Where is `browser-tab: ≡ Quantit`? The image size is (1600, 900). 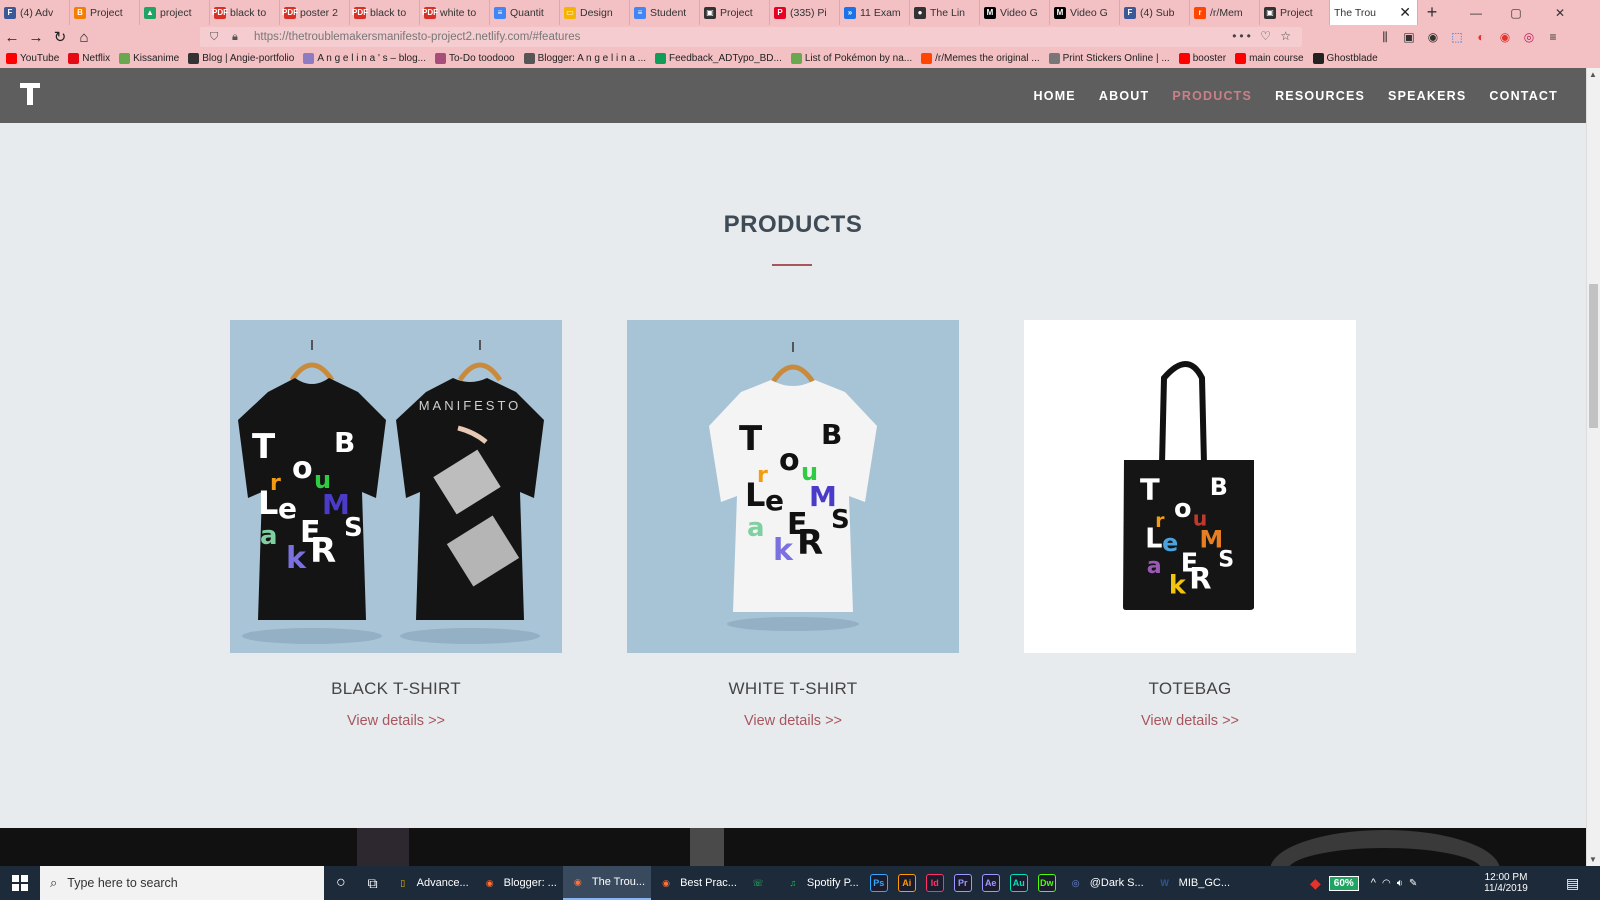
browser-tab: ≡ Quantit is located at coordinates (525, 12).